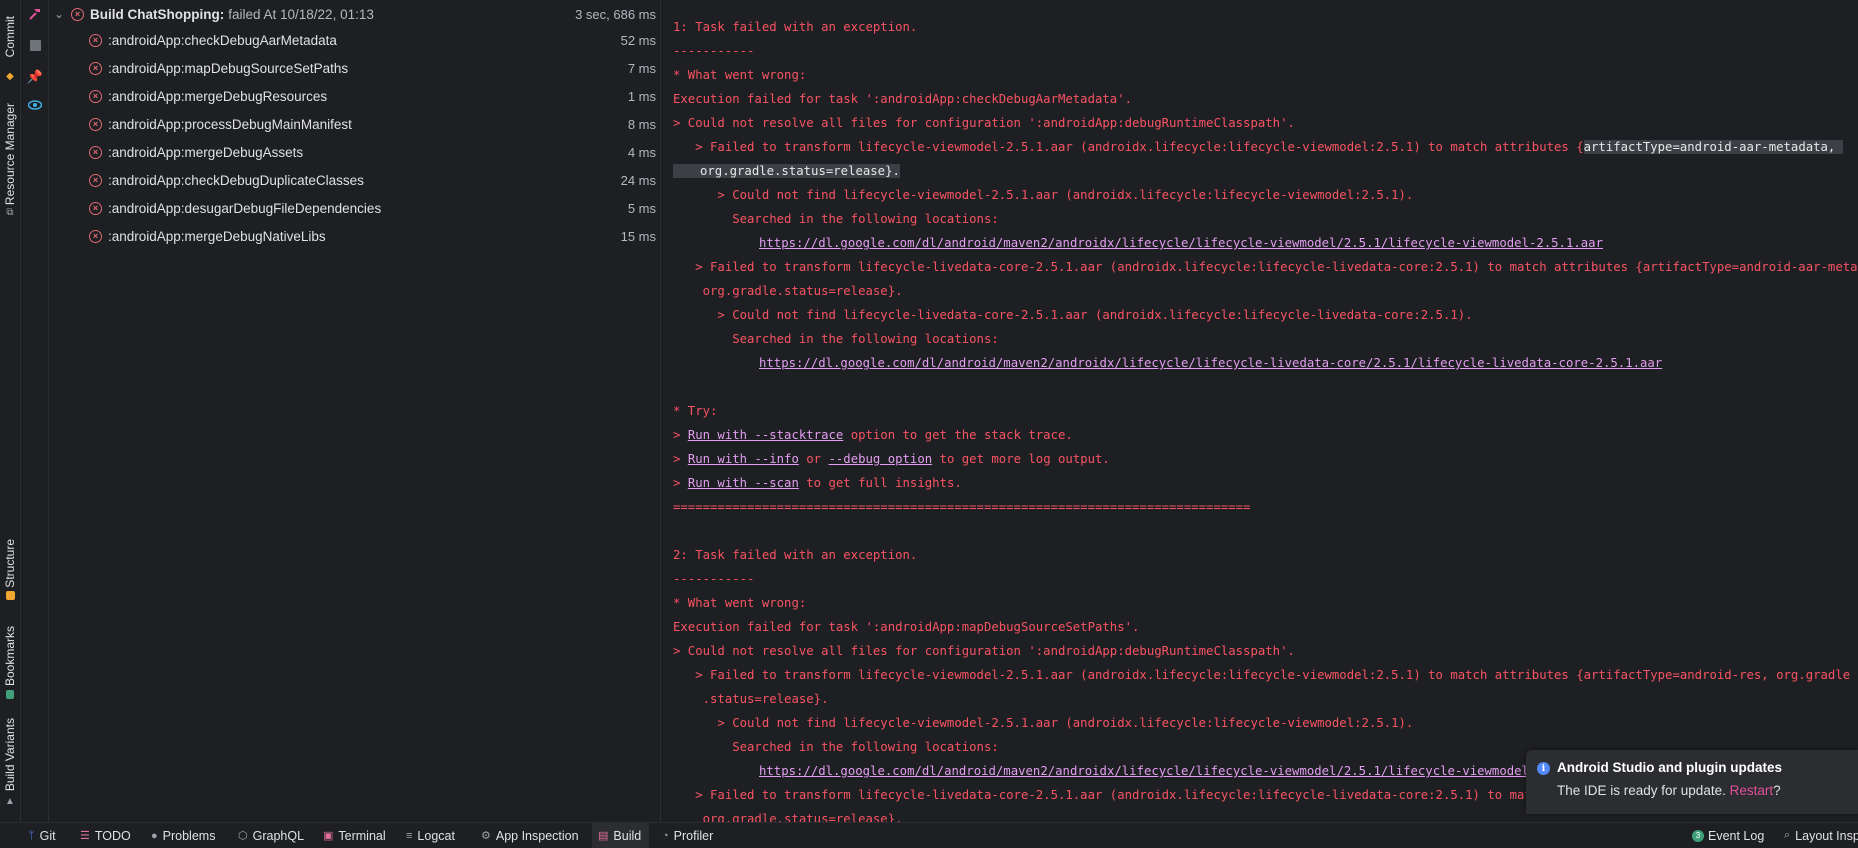 The image size is (1858, 848). I want to click on console-line: * Try:, so click(695, 411).